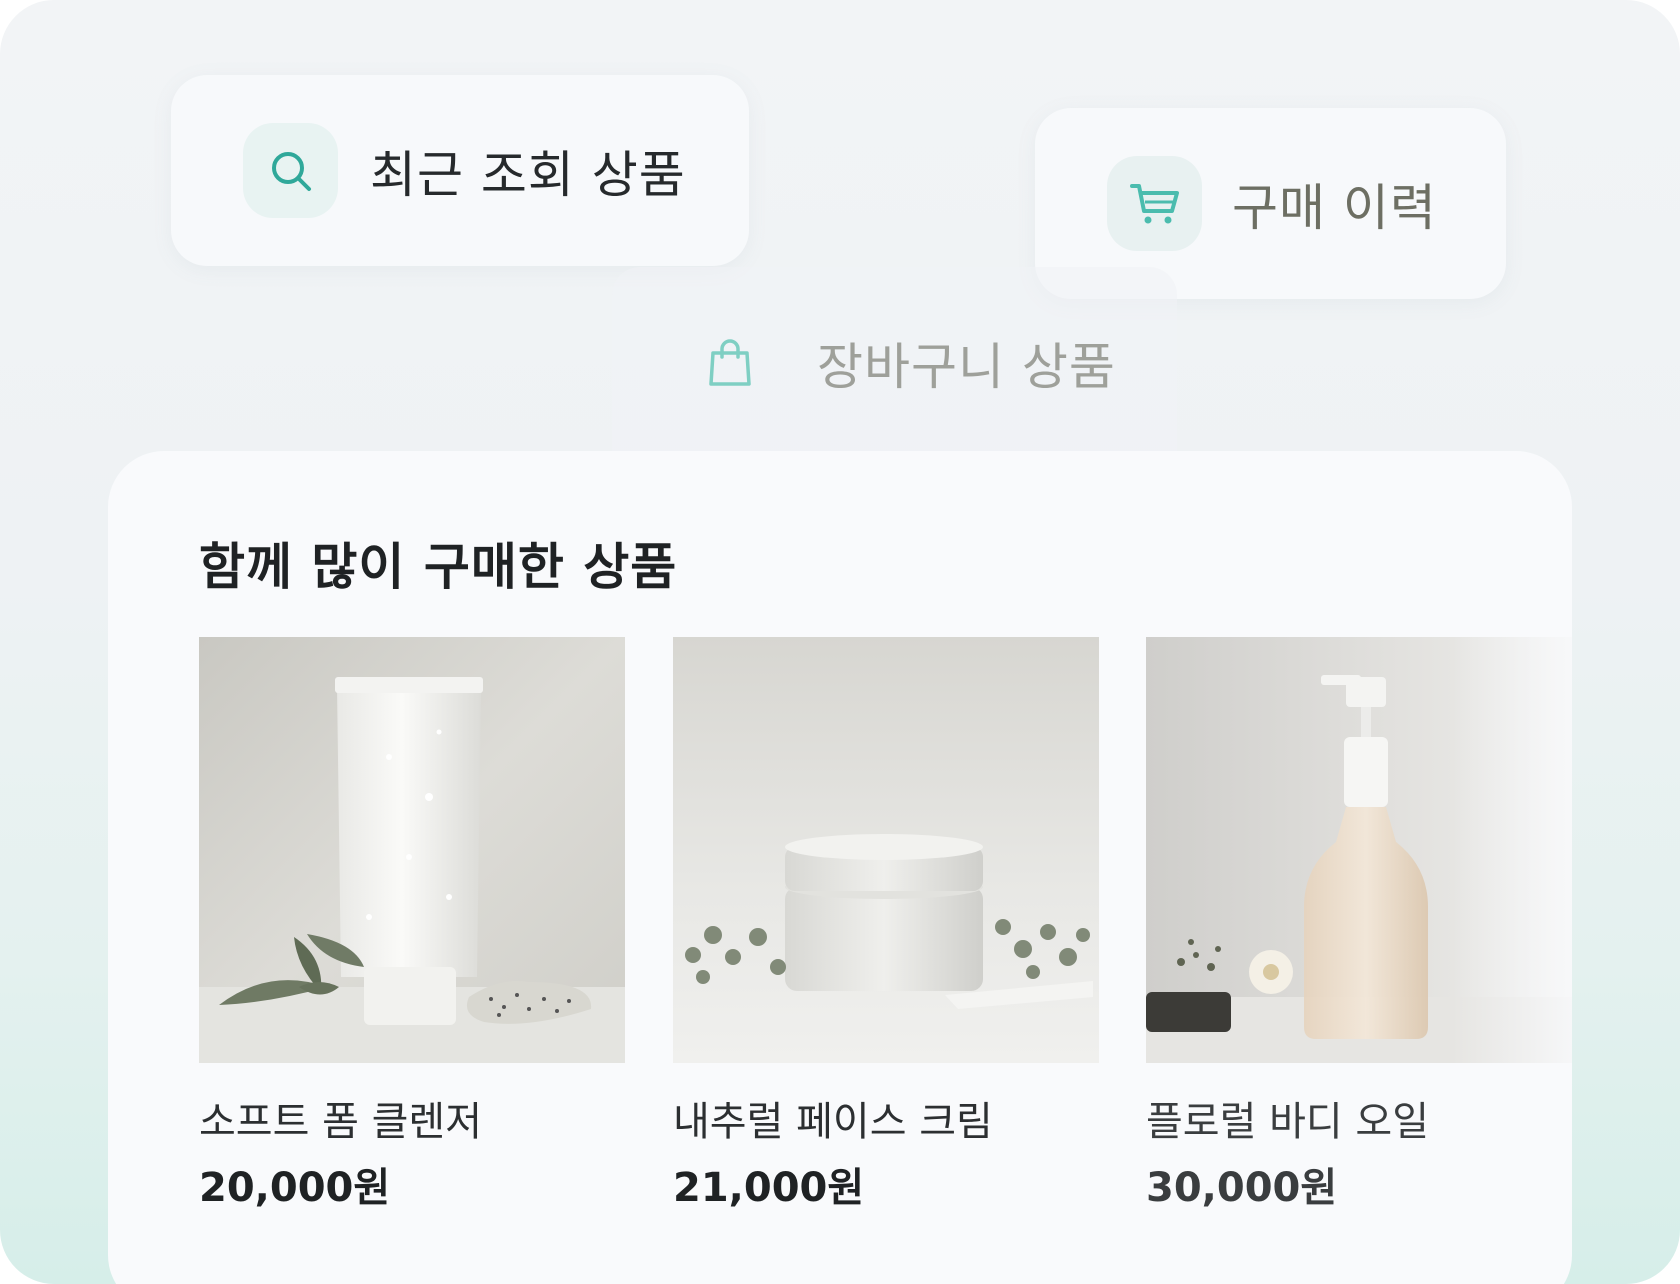 The height and width of the screenshot is (1284, 1680). I want to click on cart-items-label: 장바구니 상품, so click(966, 366).